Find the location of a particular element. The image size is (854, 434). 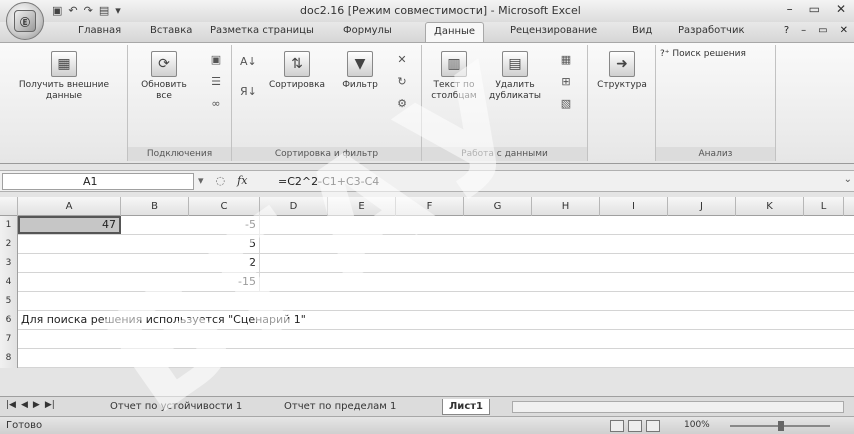

row-header: 8 is located at coordinates (9, 358).